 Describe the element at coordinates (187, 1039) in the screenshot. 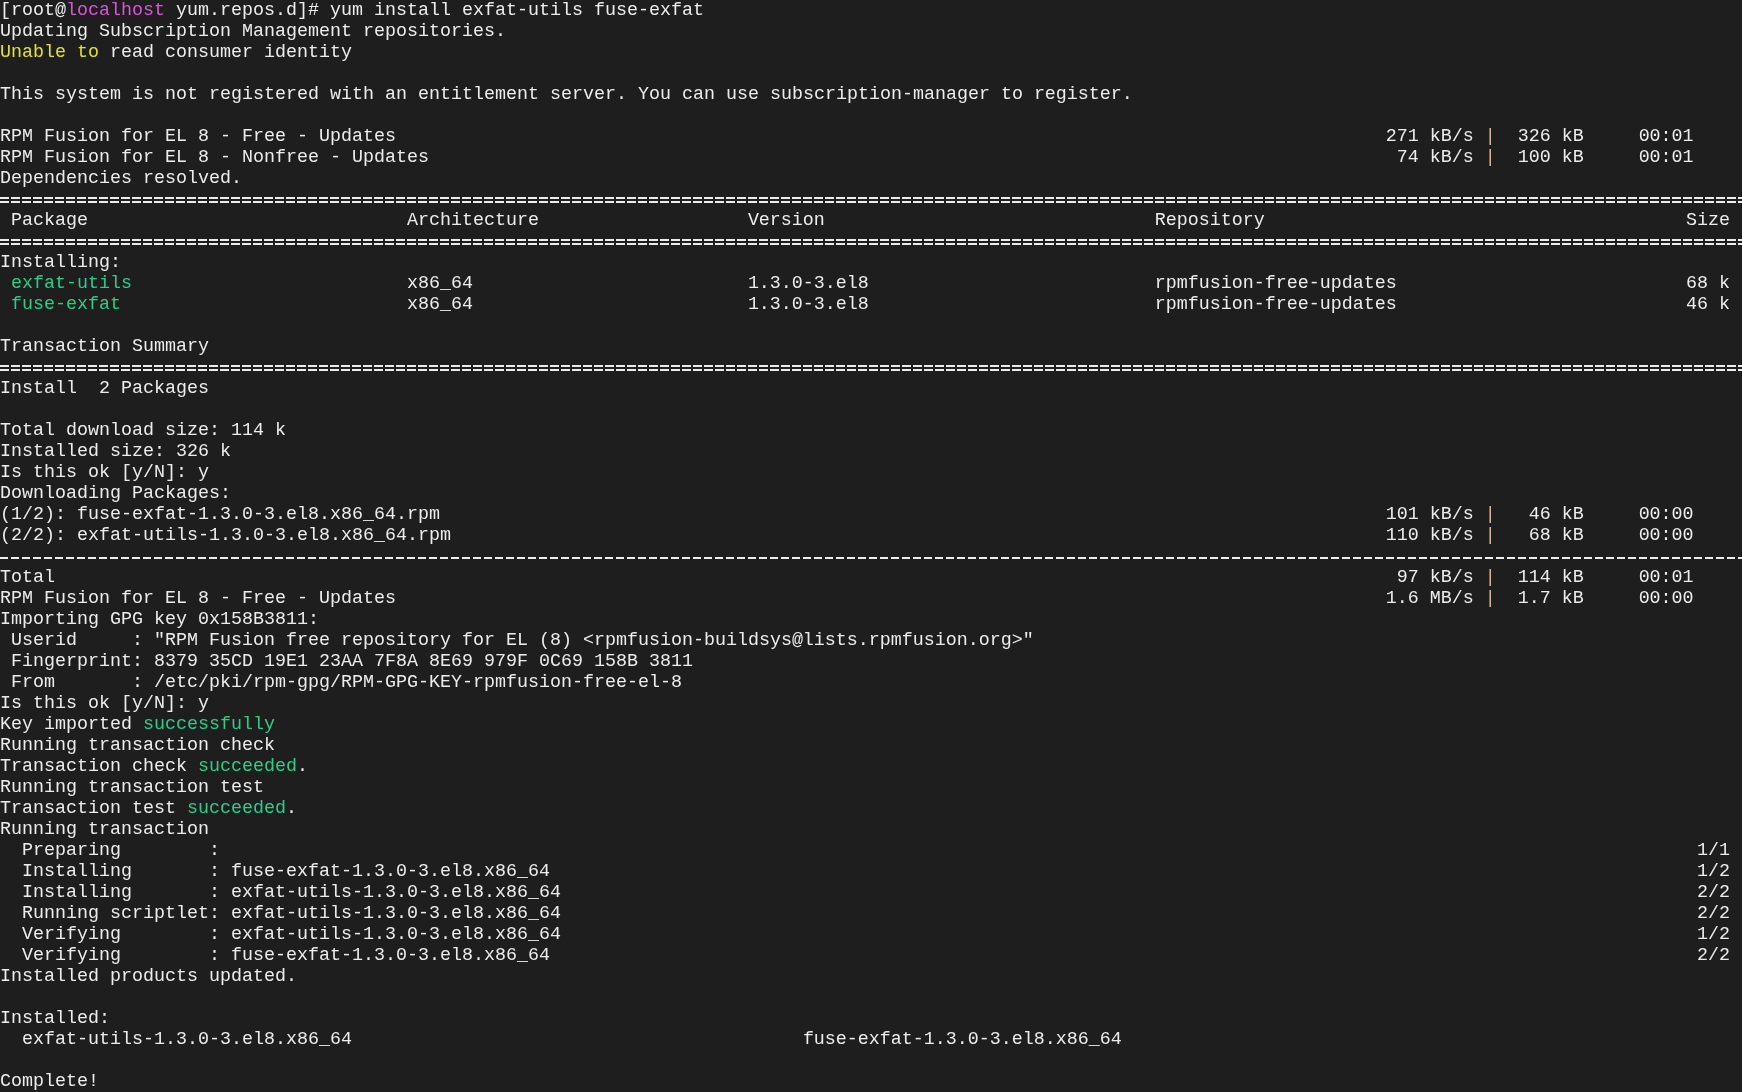

I see `installed-package: exfat-utils-1.3.0-3.el8.x86_64` at that location.